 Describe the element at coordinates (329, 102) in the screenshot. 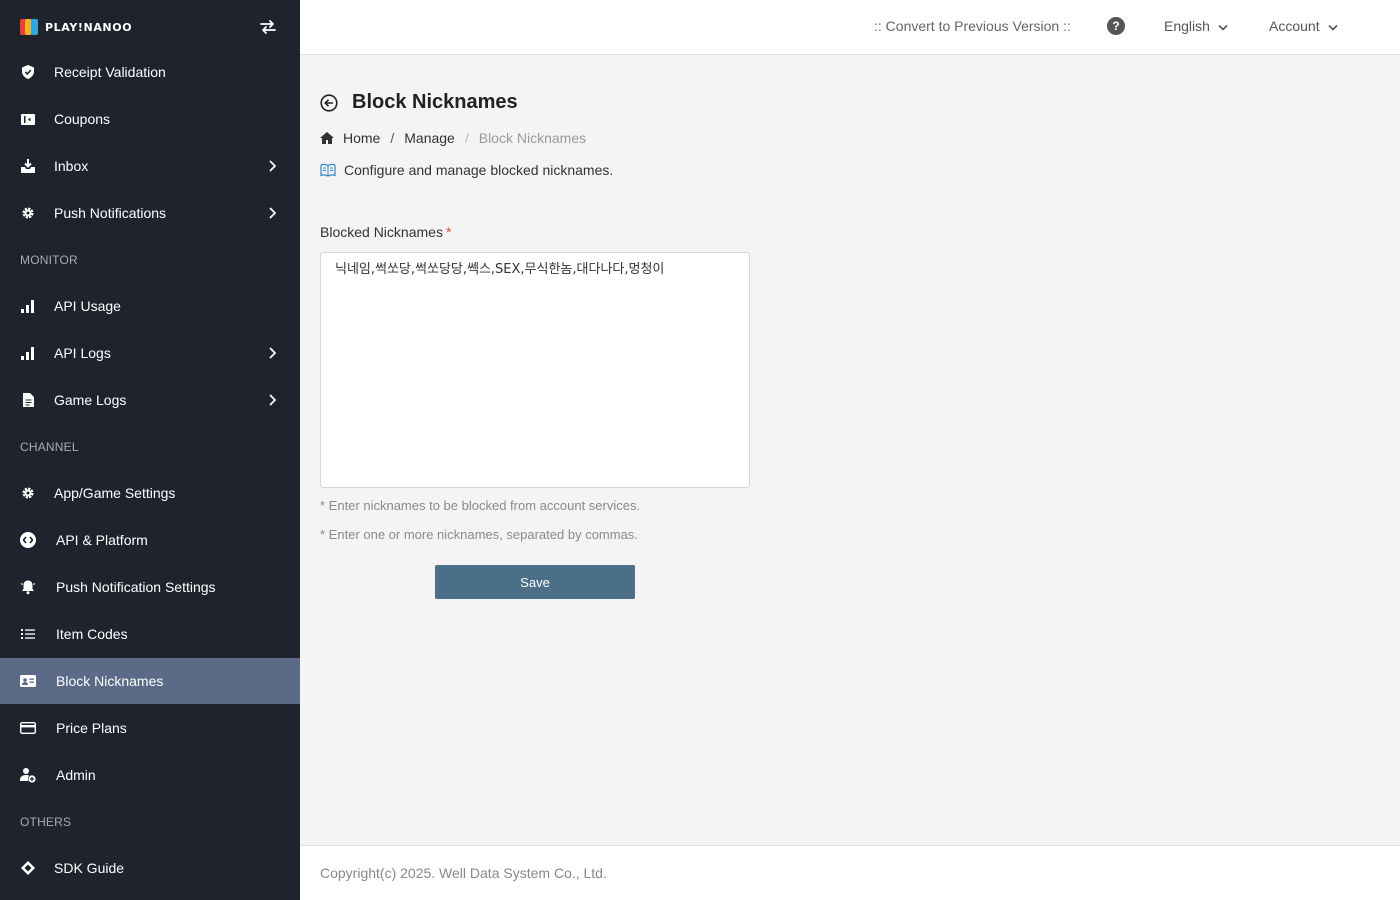

I see `back-arrow-icon` at that location.